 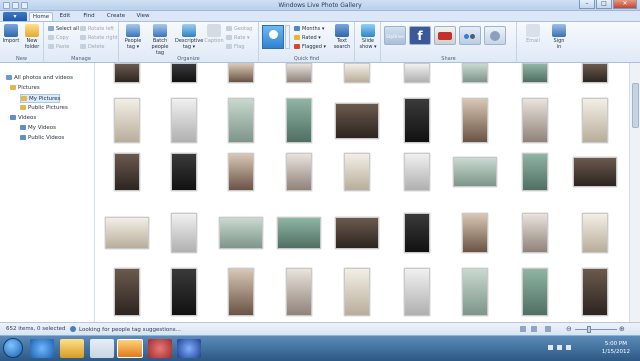 I want to click on people-filter-scroll, so click(x=287, y=37).